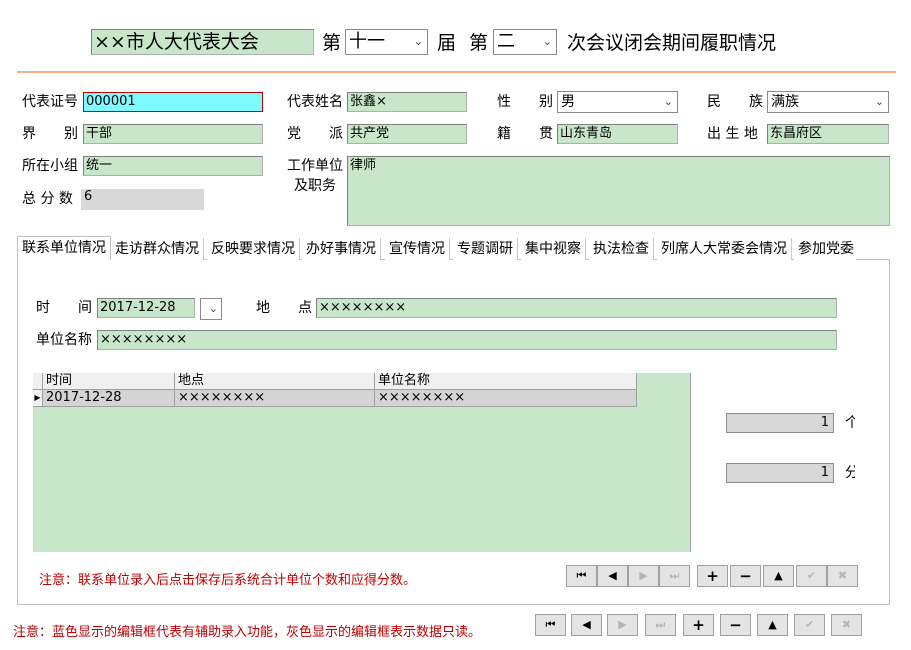 The image size is (911, 650). I want to click on tab-good-deeds: 办好事情况, so click(341, 249).